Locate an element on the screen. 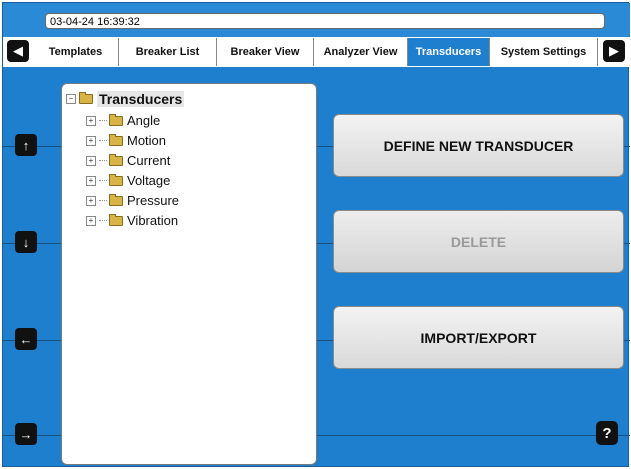 The width and height of the screenshot is (631, 469). tab-transducers: Transducers is located at coordinates (449, 52).